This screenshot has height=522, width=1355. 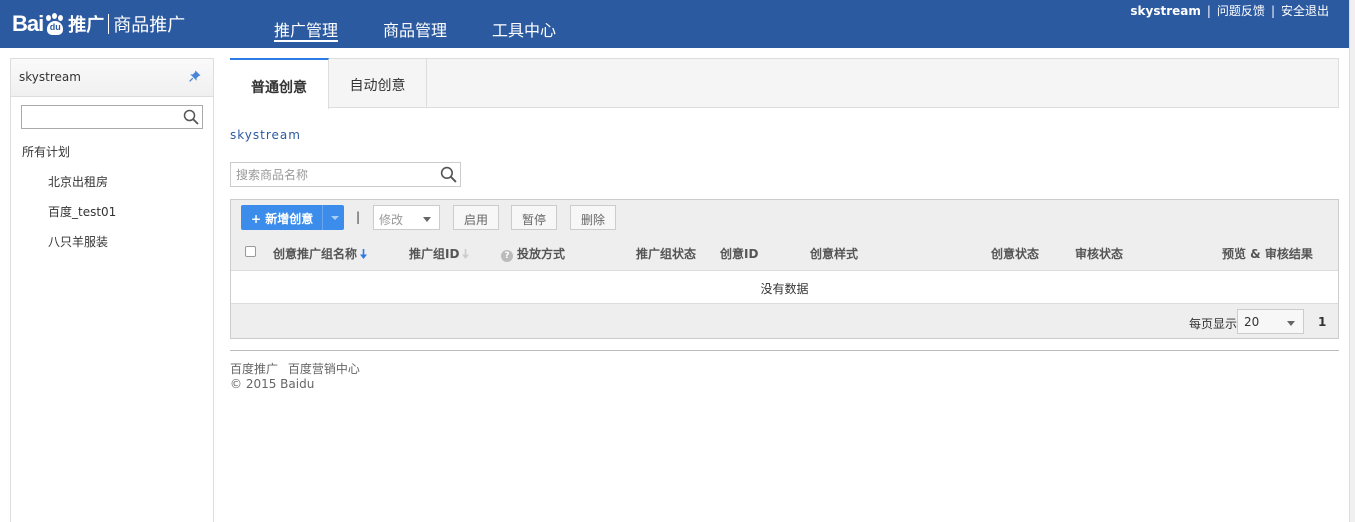 I want to click on edit-dropdown-label: 修改, so click(x=391, y=220).